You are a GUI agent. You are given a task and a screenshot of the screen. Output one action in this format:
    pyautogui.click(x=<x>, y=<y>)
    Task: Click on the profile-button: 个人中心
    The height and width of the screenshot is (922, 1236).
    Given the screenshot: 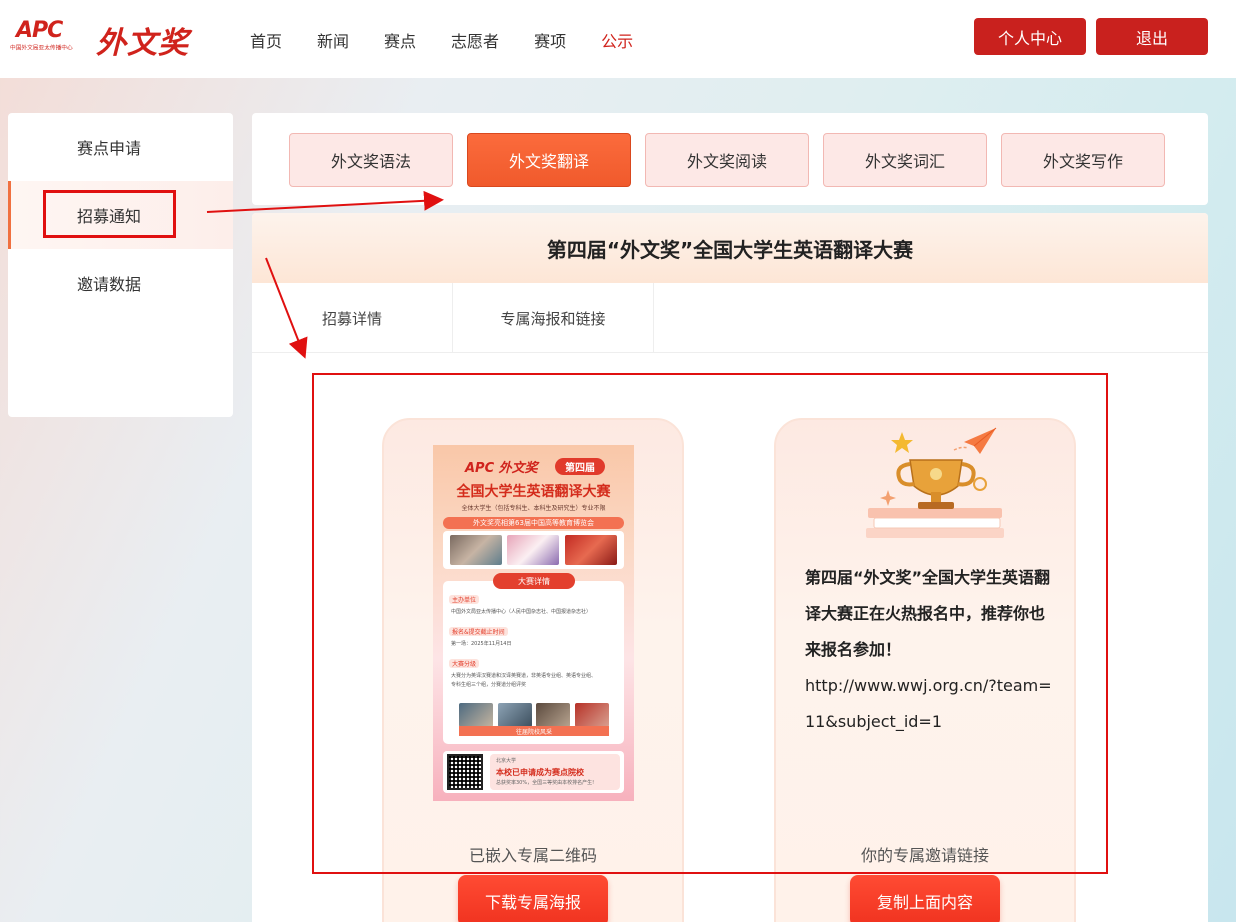 What is the action you would take?
    pyautogui.click(x=1030, y=36)
    